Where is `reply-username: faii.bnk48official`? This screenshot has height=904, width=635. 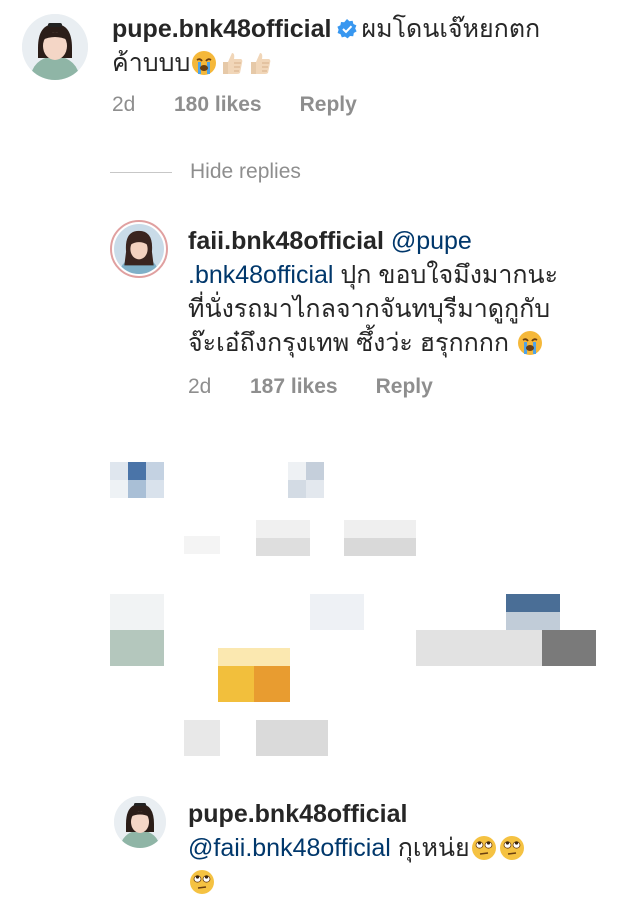
reply-username: faii.bnk48official is located at coordinates (286, 241).